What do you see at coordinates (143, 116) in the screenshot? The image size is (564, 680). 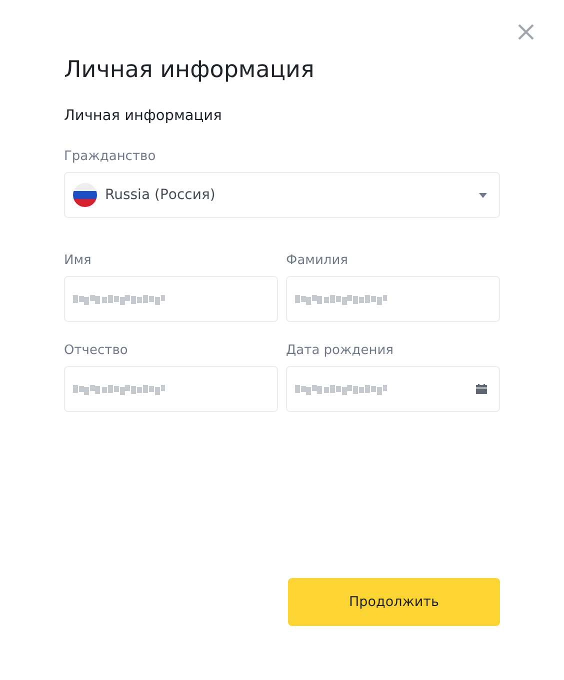 I see `section-title: Личная информация` at bounding box center [143, 116].